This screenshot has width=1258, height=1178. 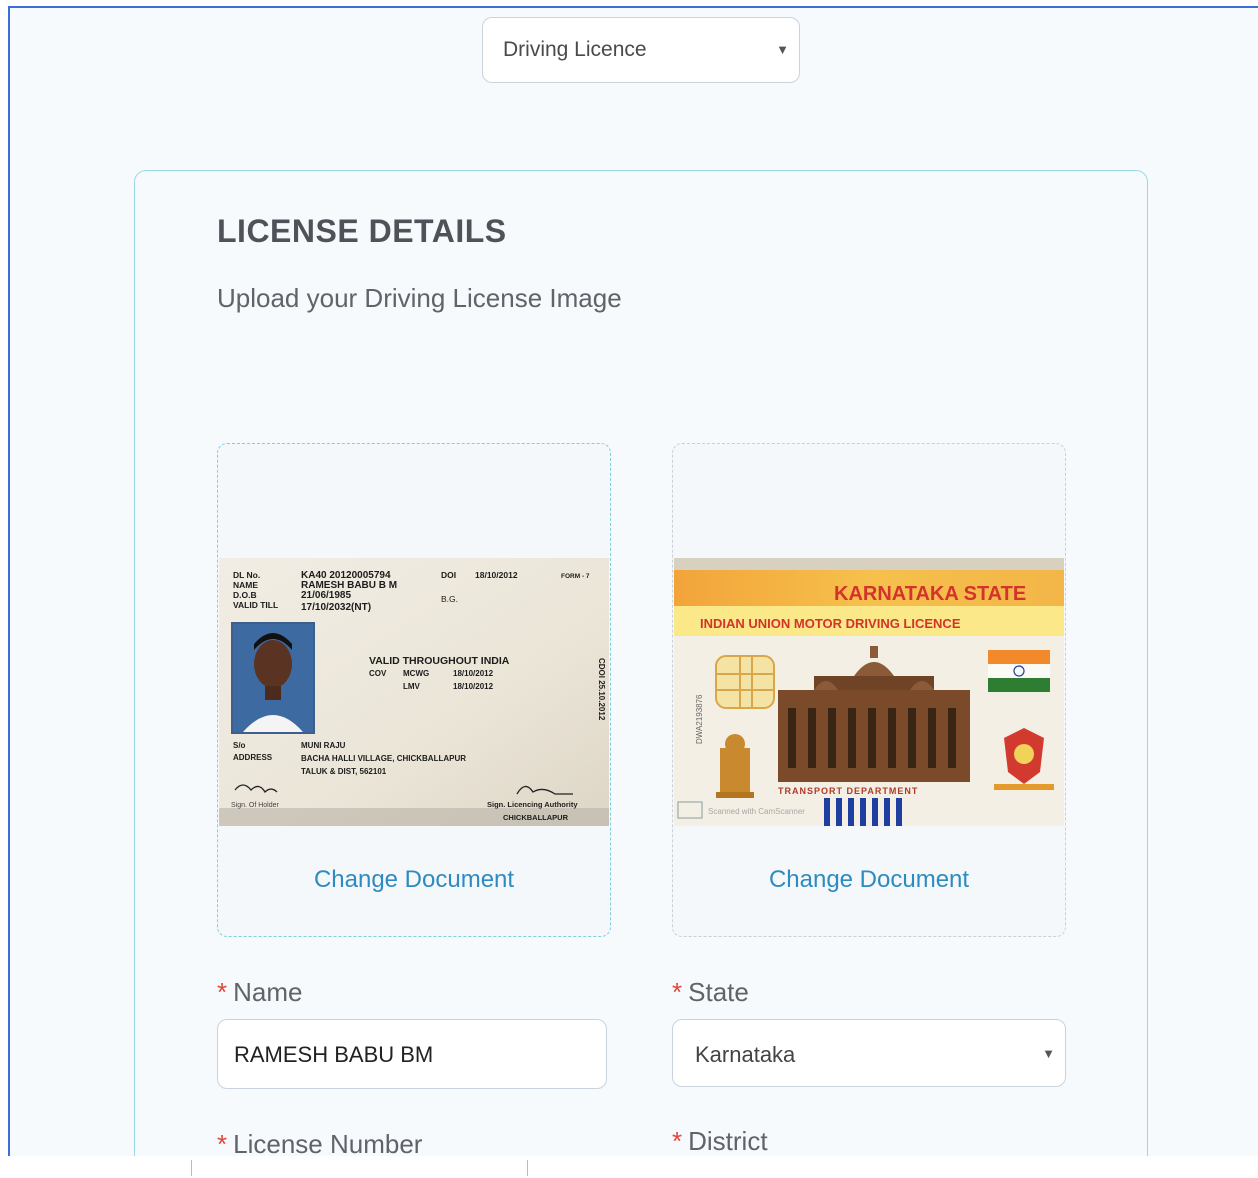 I want to click on licence-text: INDIAN UNION MOTOR DRIVING LICENCE, so click(x=830, y=623).